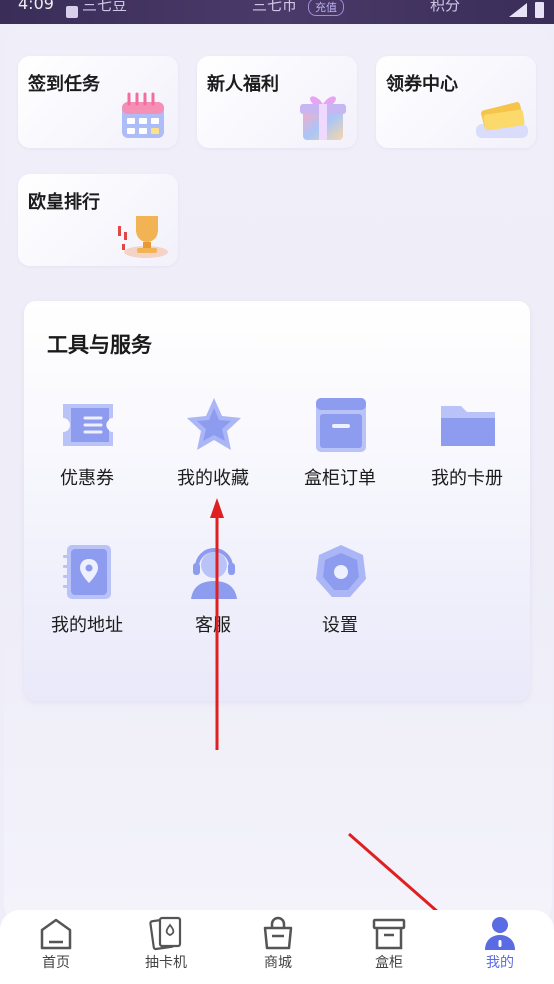 This screenshot has height=984, width=554. I want to click on notification-icon, so click(72, 12).